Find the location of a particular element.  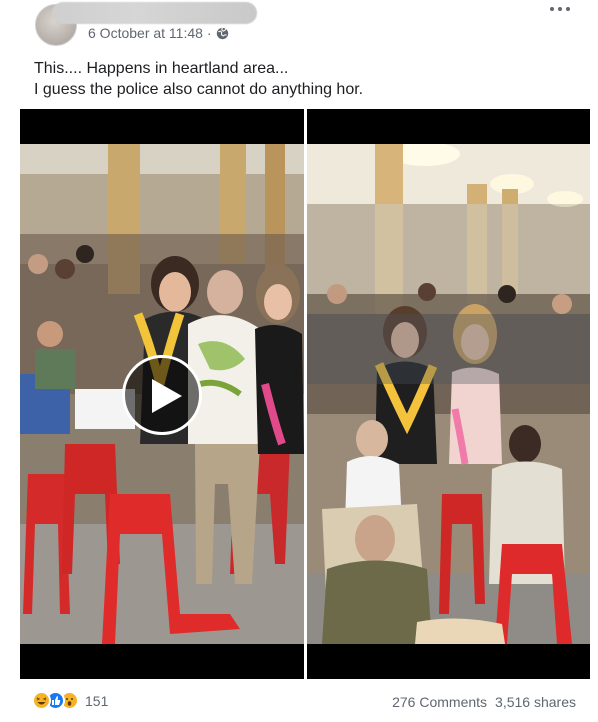

shares-count-link: 3,516 shares is located at coordinates (535, 702).